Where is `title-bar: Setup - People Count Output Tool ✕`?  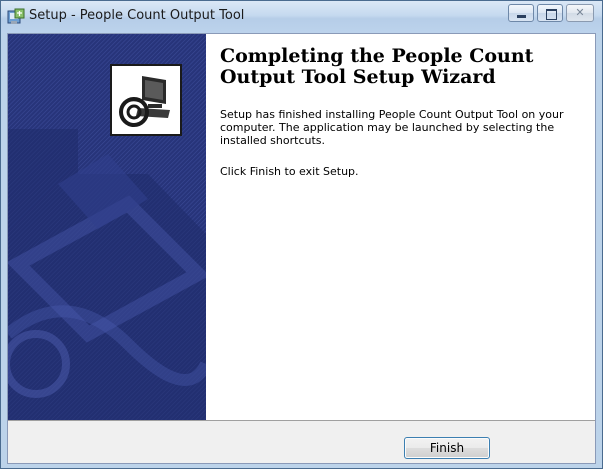 title-bar: Setup - People Count Output Tool ✕ is located at coordinates (301, 17).